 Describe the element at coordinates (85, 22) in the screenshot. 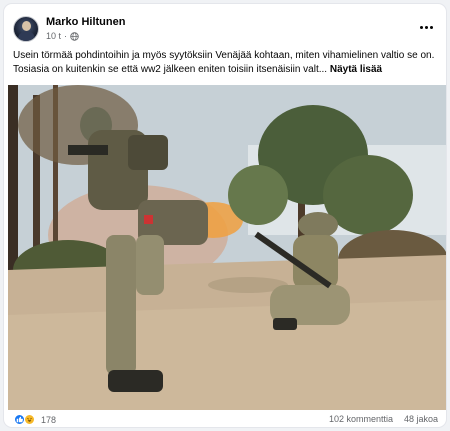

I see `author-name: Marko Hiltunen` at that location.